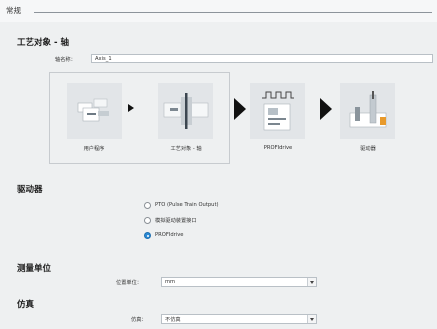 The height and width of the screenshot is (329, 437). I want to click on position-unit-value: mm, so click(170, 282).